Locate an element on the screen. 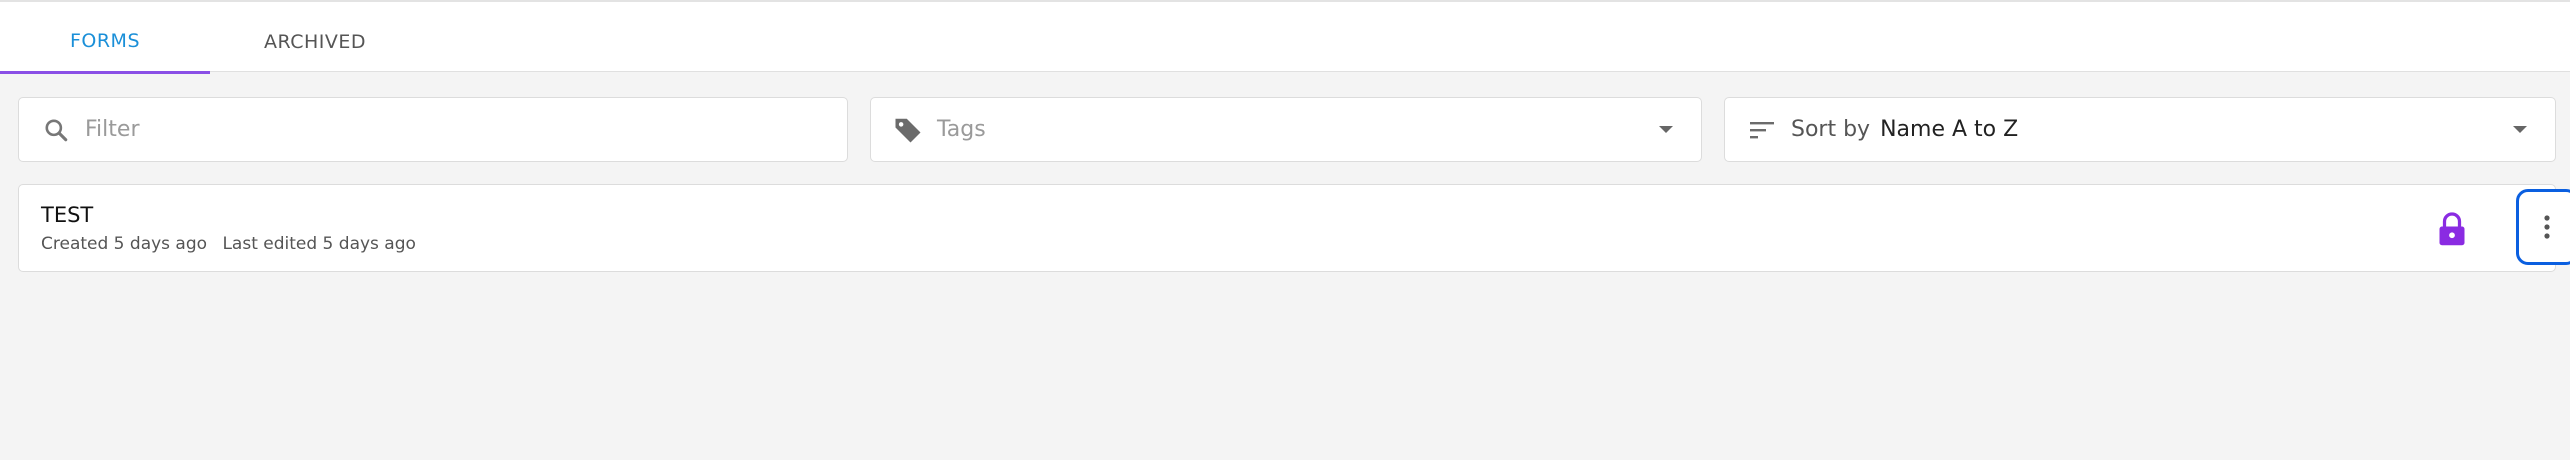 This screenshot has width=2570, height=460. tab-archived: ARCHIVED is located at coordinates (315, 42).